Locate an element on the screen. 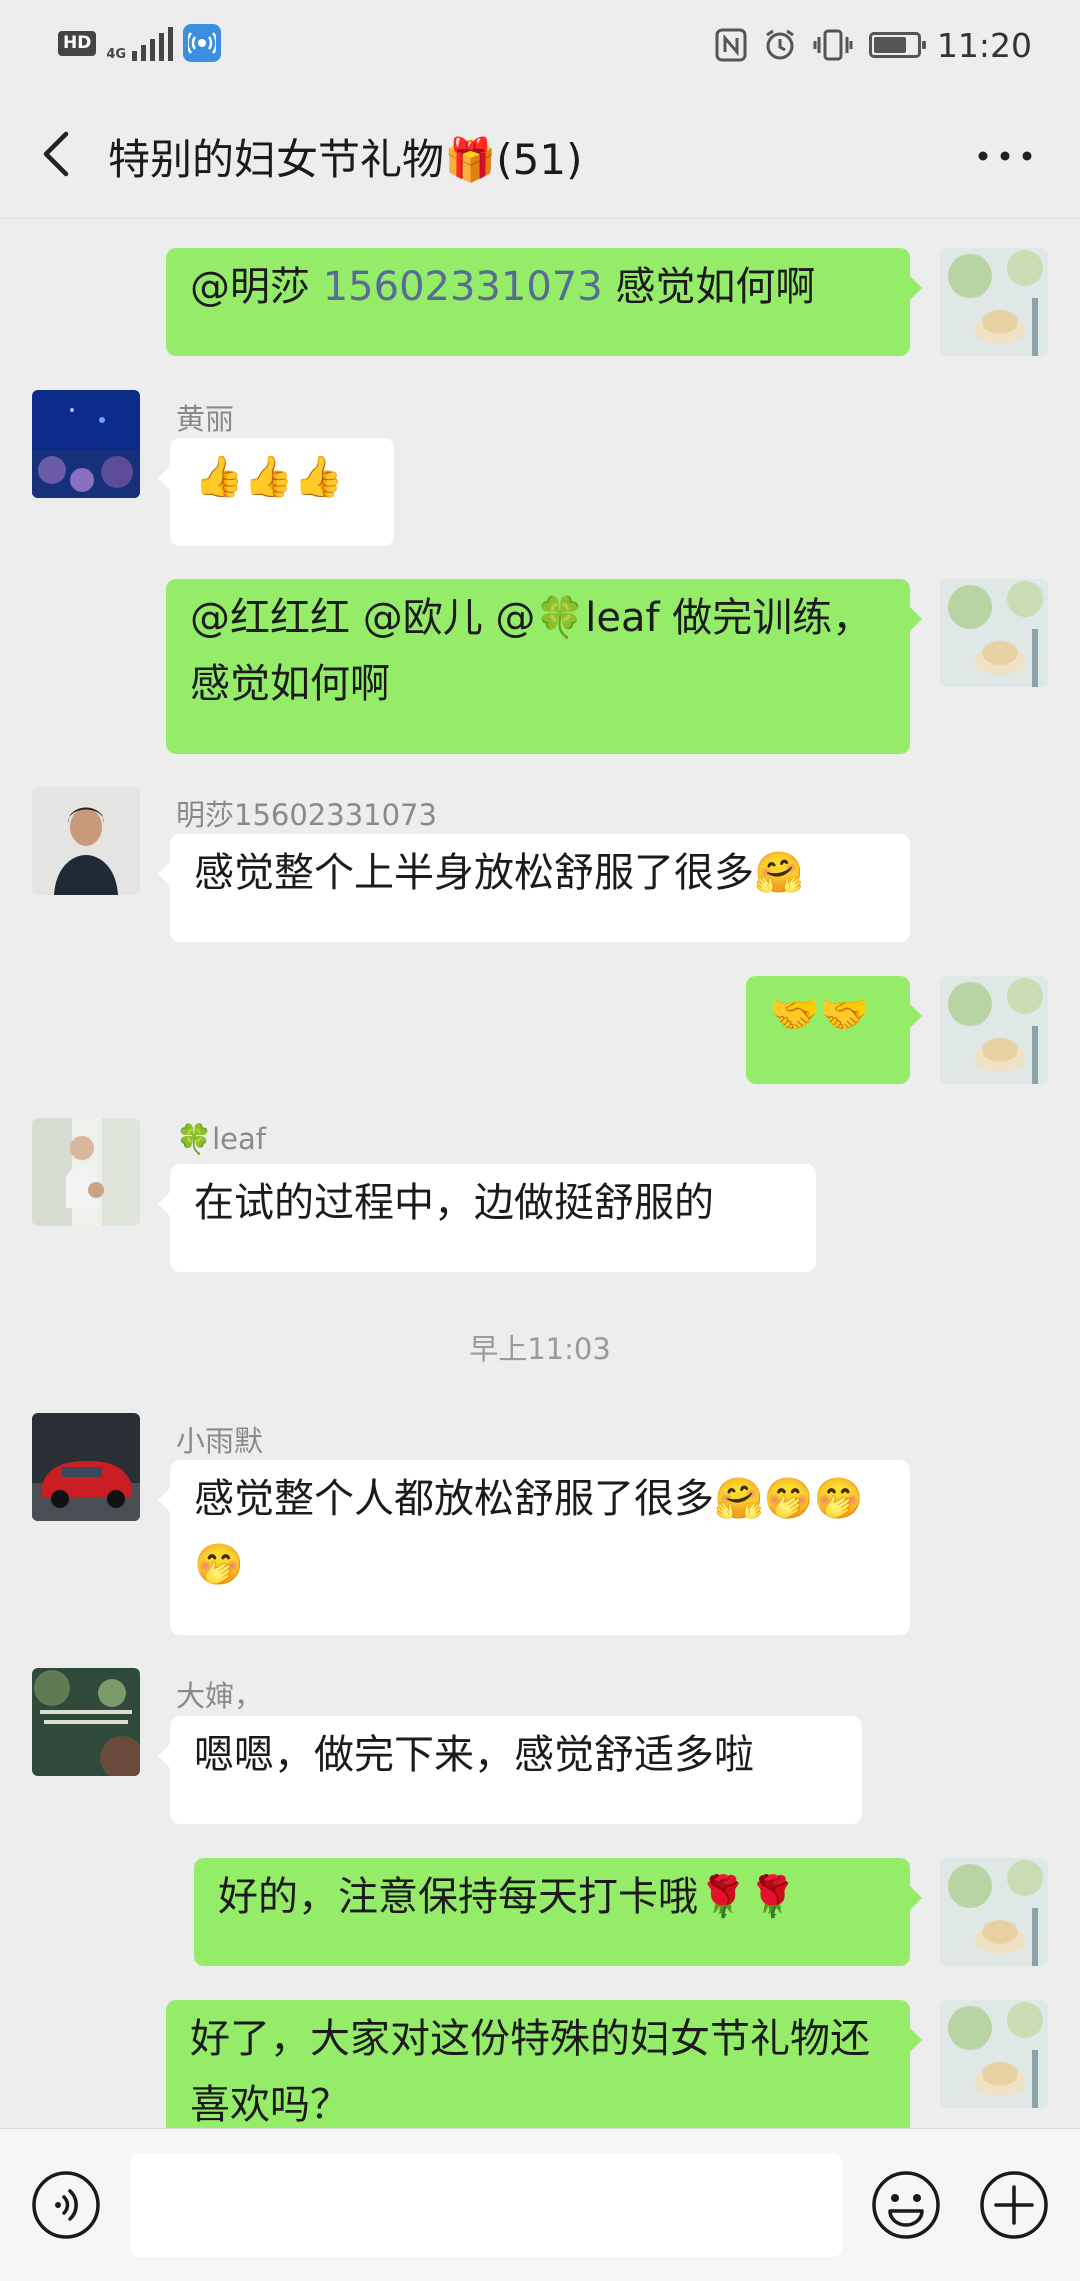 The height and width of the screenshot is (2281, 1080). message-bubble-self: 🤝🤝 is located at coordinates (834, 1030).